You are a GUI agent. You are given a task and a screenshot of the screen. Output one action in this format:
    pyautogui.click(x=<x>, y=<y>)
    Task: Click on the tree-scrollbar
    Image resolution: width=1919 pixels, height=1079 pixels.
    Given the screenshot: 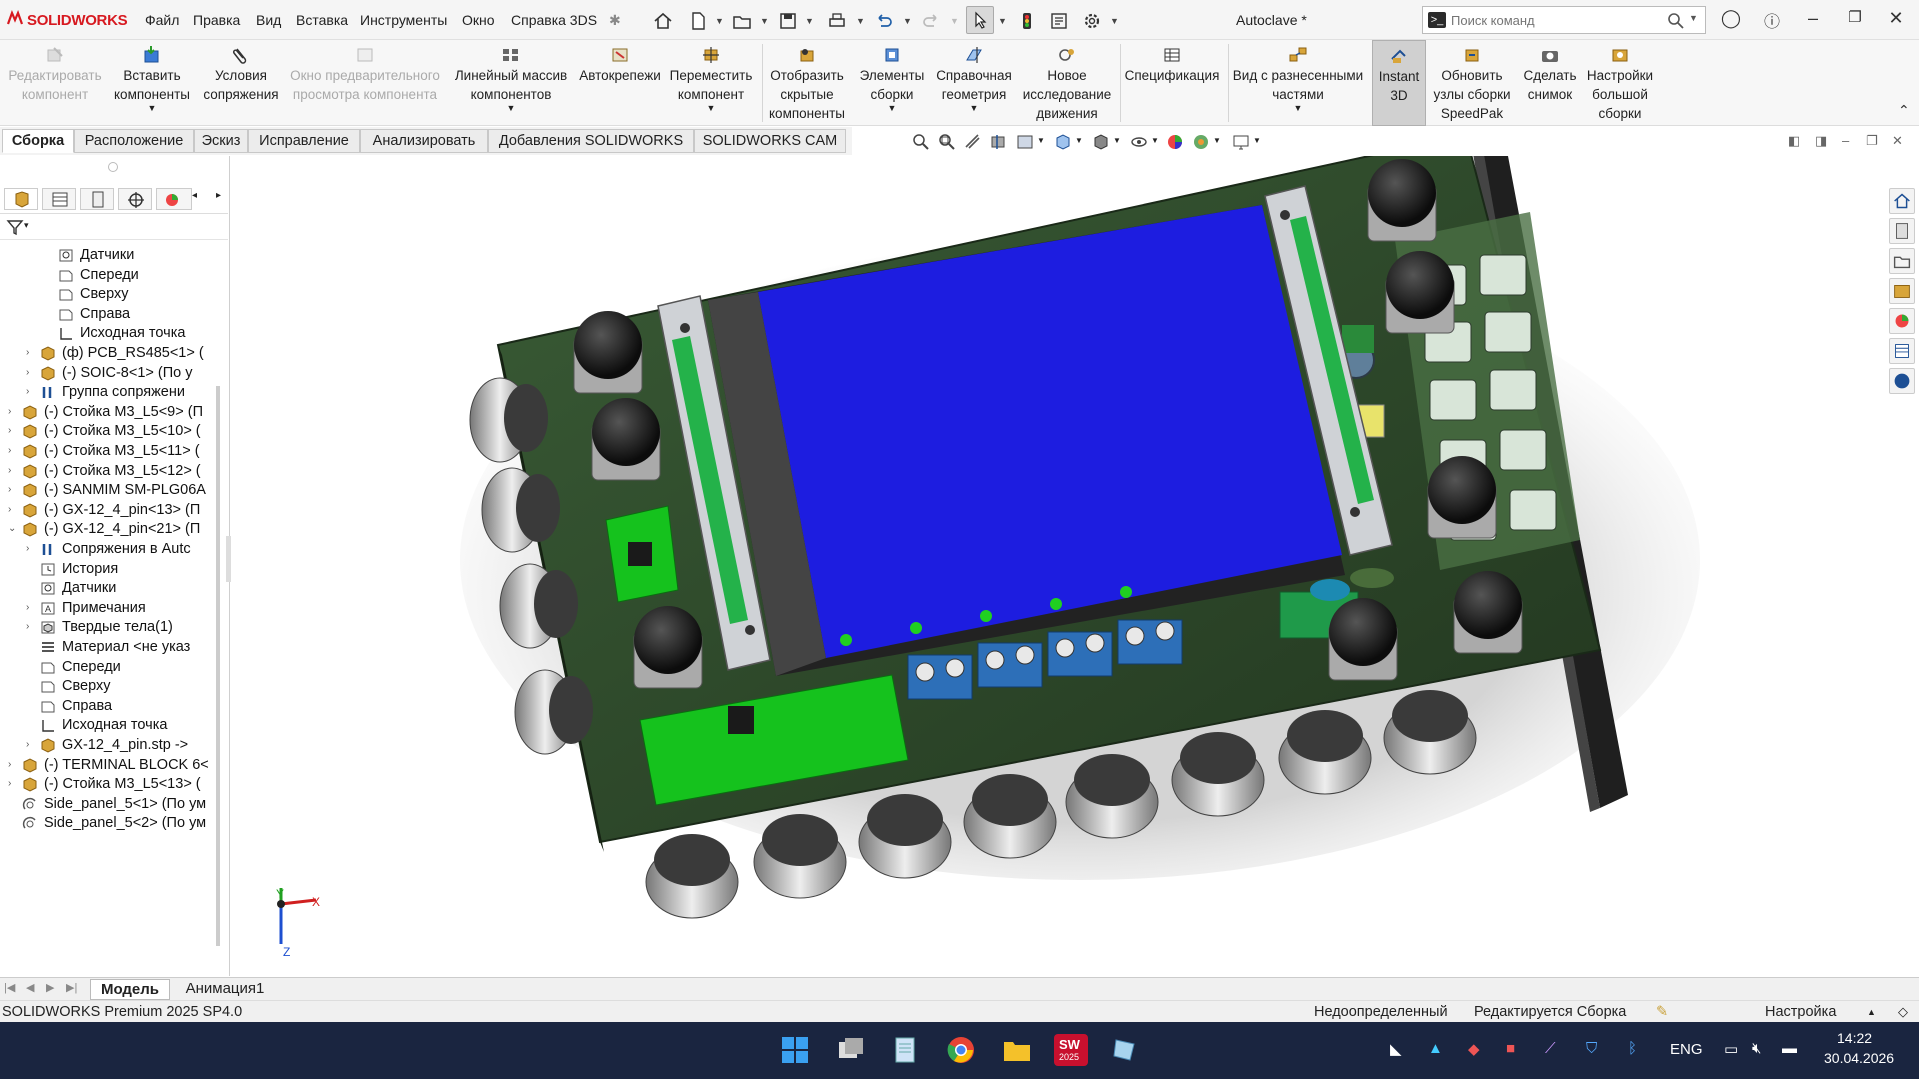 What is the action you would take?
    pyautogui.click(x=218, y=666)
    